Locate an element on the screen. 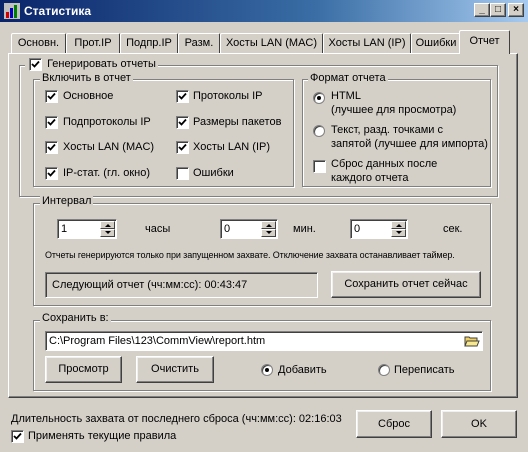  tab-report: Отчет is located at coordinates (484, 42).